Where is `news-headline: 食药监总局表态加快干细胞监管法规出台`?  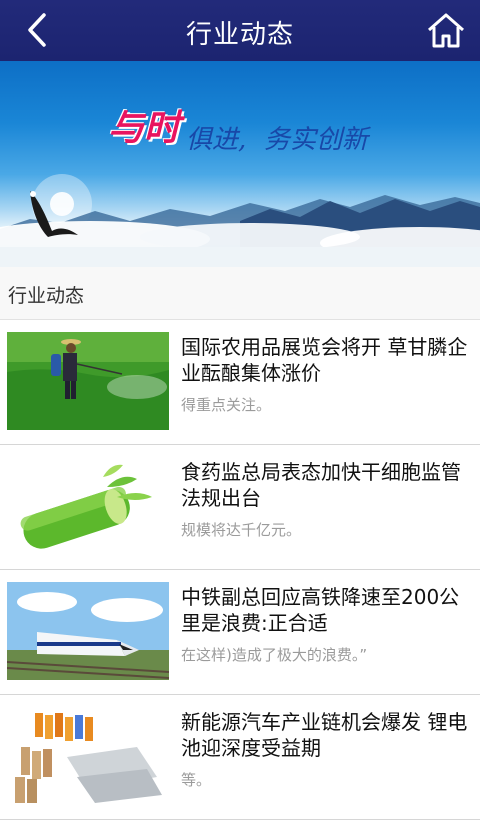 news-headline: 食药监总局表态加快干细胞监管法规出台 is located at coordinates (321, 485).